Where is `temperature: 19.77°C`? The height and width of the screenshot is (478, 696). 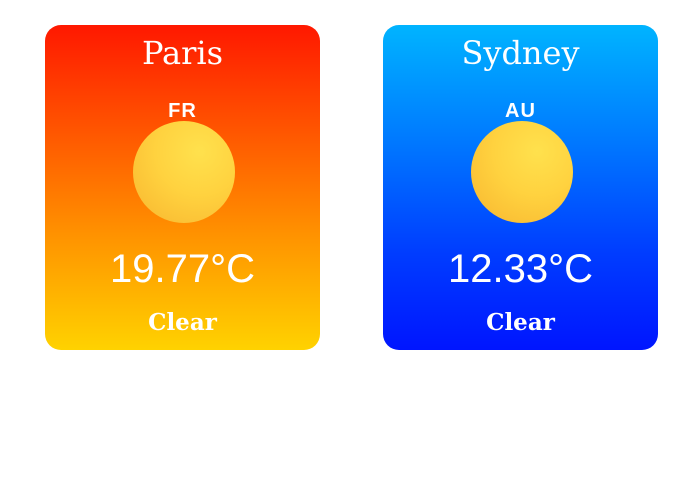 temperature: 19.77°C is located at coordinates (182, 269).